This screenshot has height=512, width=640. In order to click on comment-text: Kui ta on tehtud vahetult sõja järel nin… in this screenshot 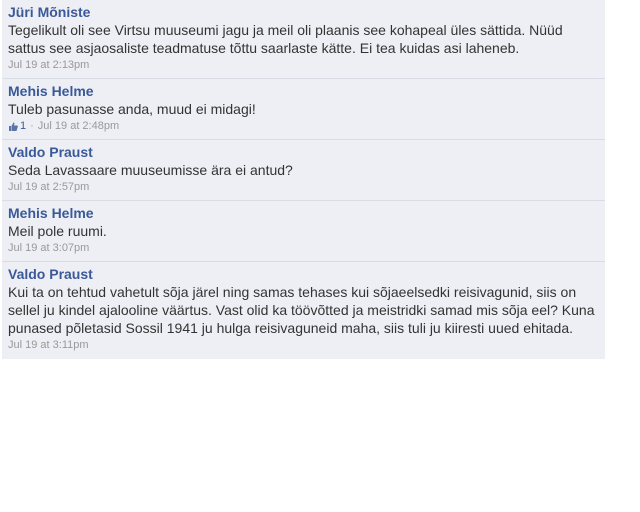, I will do `click(301, 310)`.